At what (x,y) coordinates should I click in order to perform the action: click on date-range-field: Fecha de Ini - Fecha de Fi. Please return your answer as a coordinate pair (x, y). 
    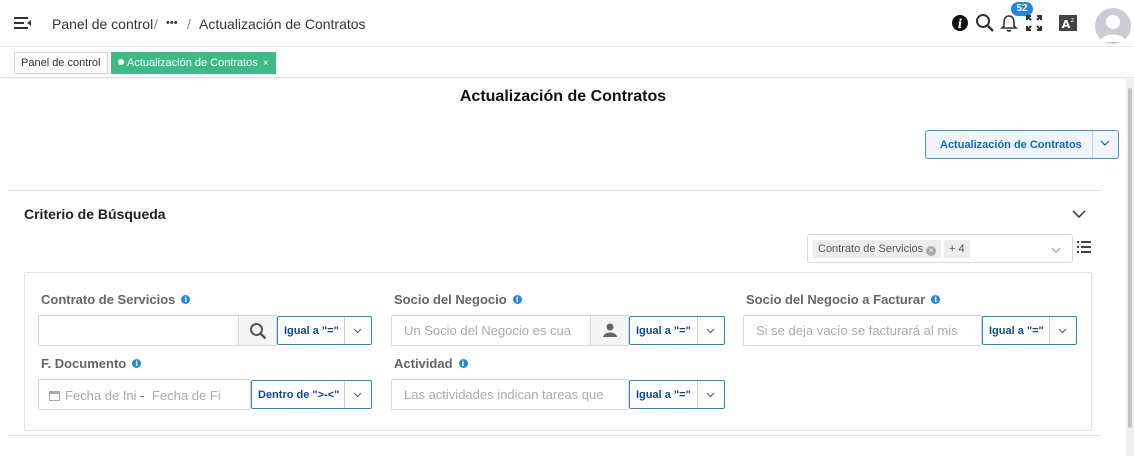
    Looking at the image, I should click on (144, 394).